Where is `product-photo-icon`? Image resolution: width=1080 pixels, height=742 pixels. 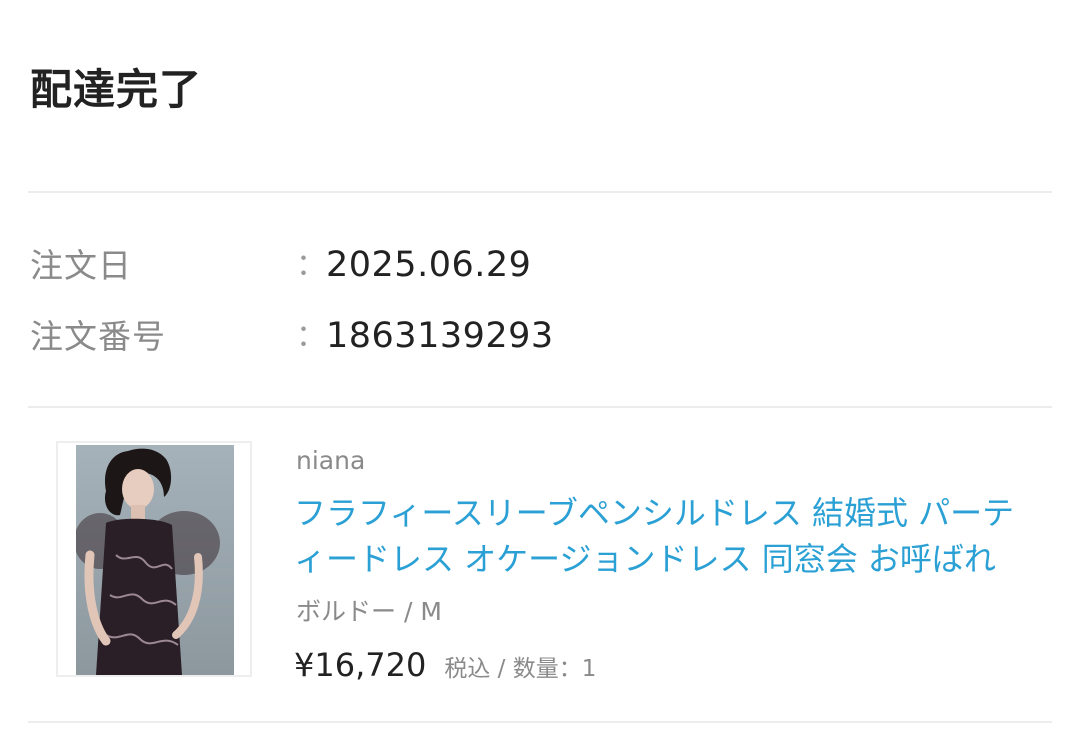
product-photo-icon is located at coordinates (155, 560).